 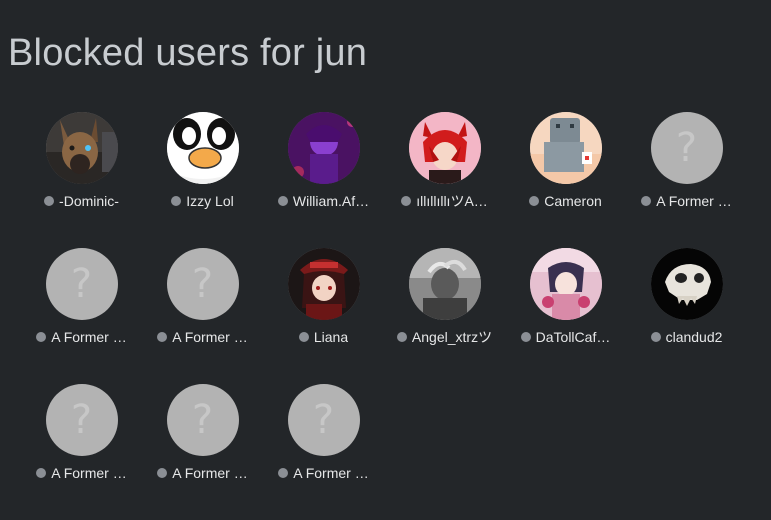 I want to click on username: -Dominic-, so click(x=89, y=201).